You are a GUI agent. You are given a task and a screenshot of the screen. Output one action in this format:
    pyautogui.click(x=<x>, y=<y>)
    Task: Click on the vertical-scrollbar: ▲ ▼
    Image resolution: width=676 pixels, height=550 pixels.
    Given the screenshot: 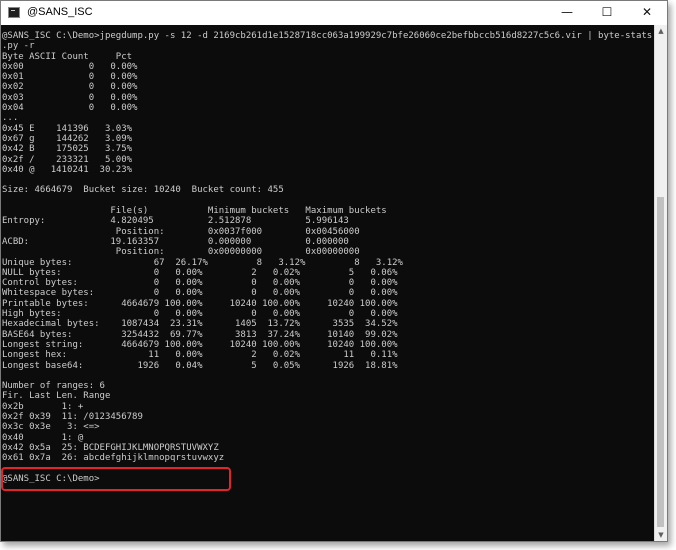 What is the action you would take?
    pyautogui.click(x=660, y=283)
    